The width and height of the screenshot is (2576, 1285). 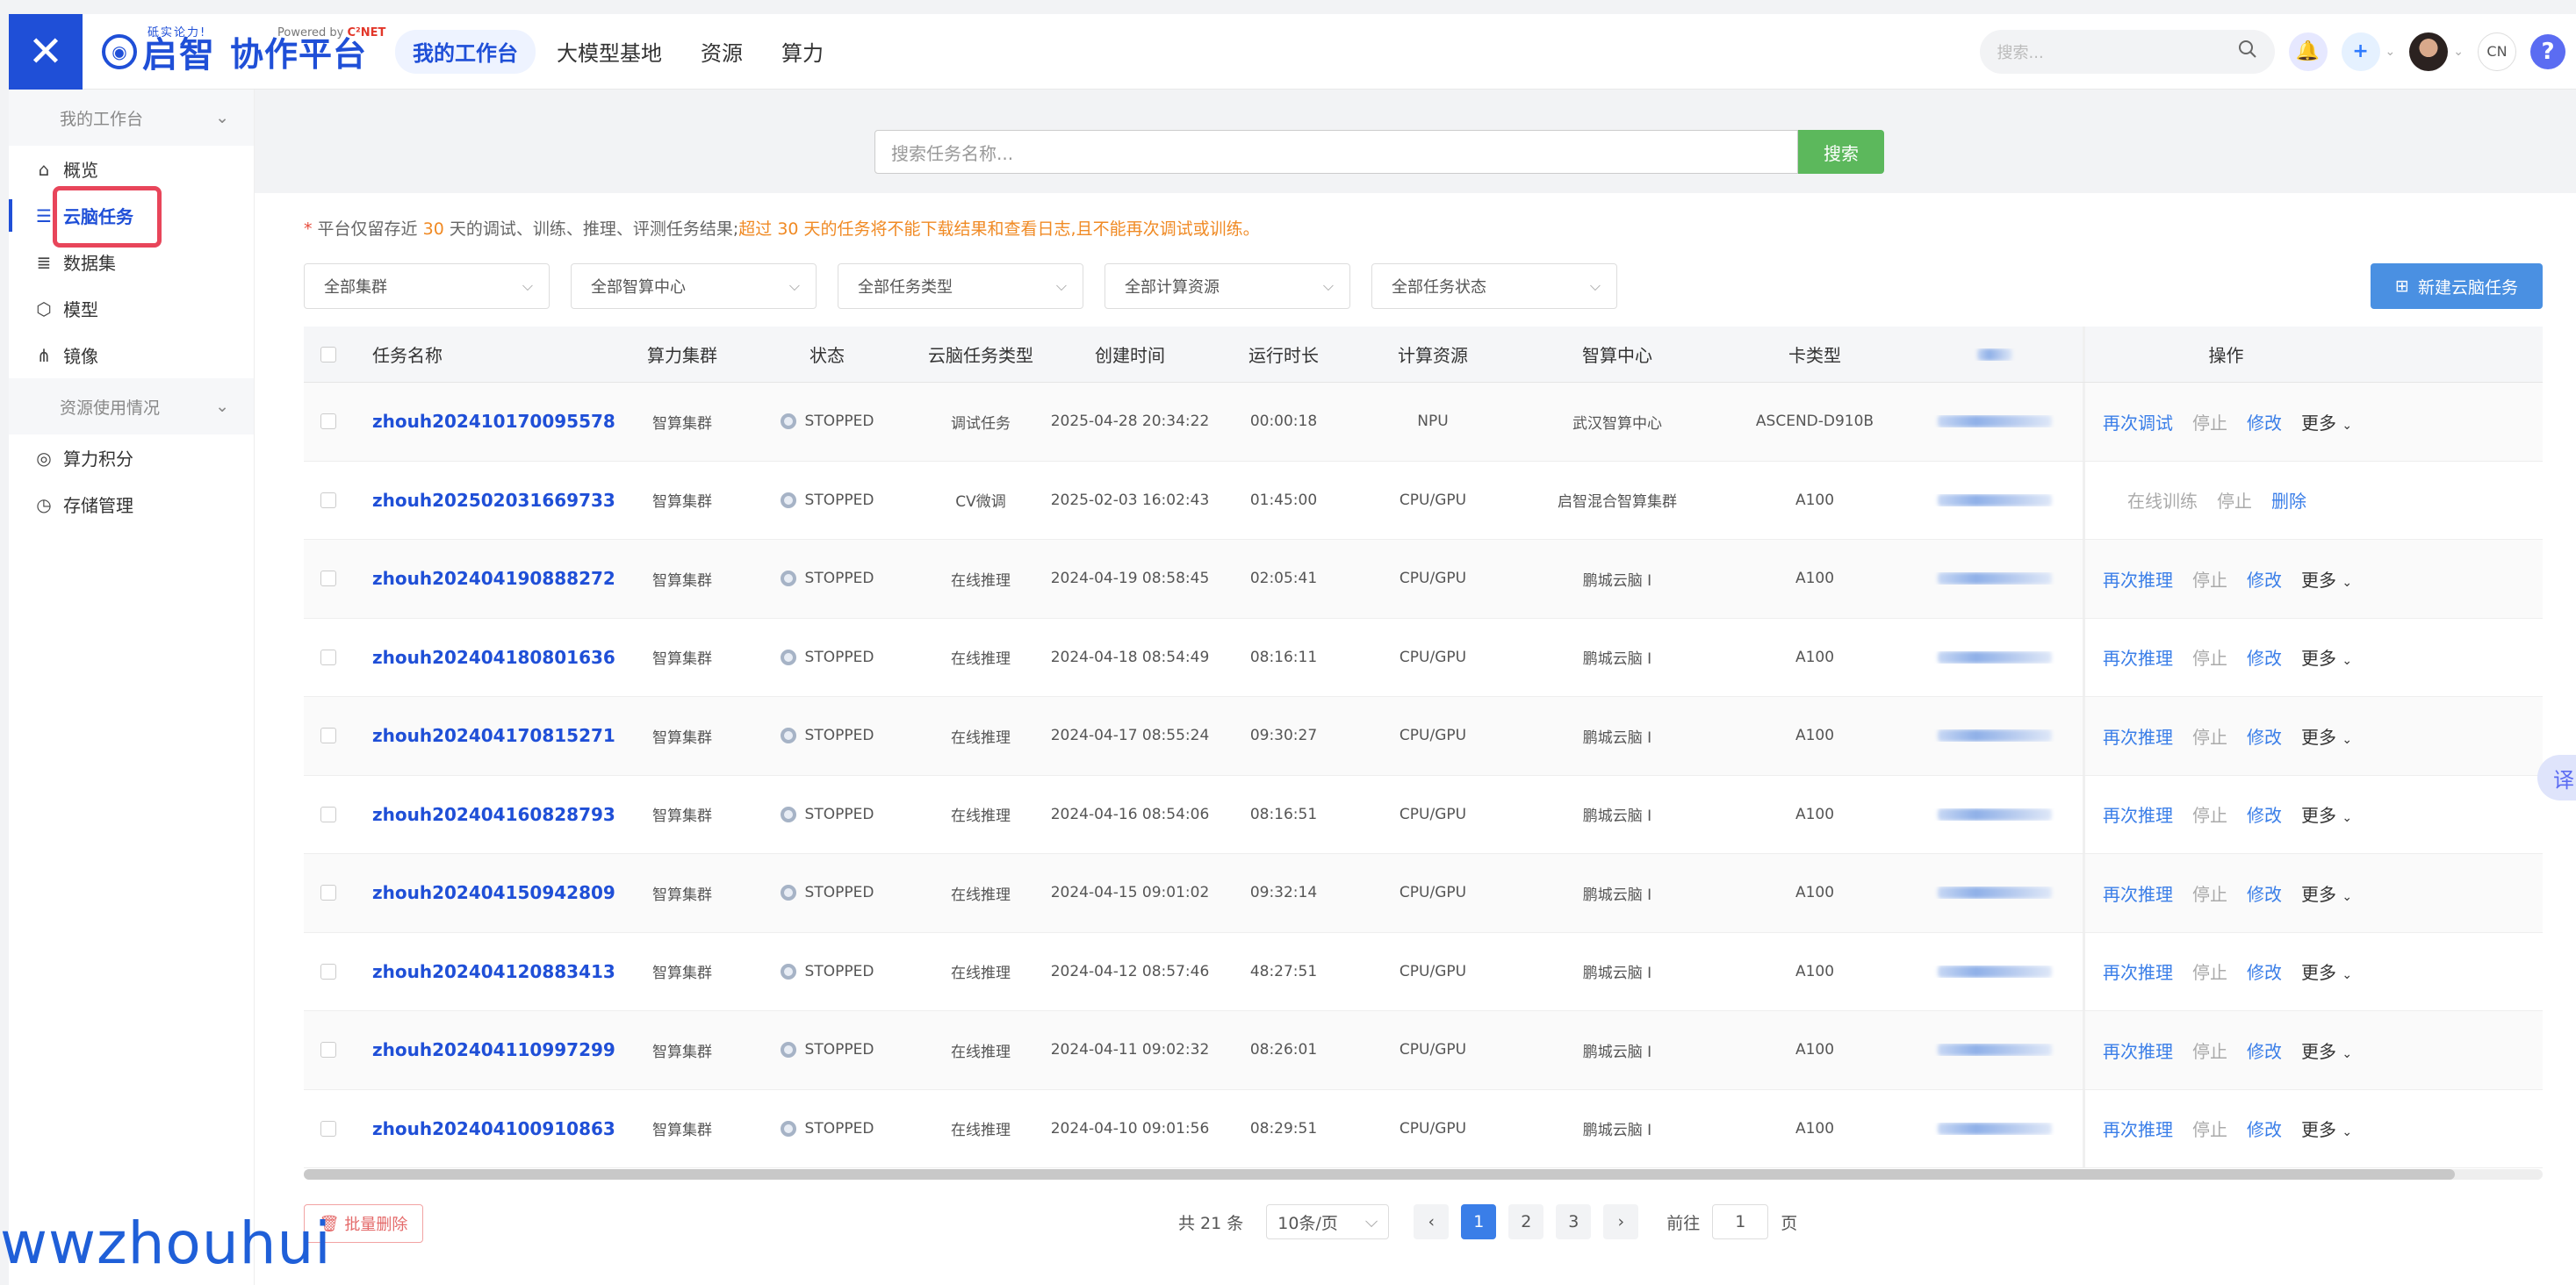 I want to click on task-name-link: zhouh202404150942809, so click(x=489, y=892).